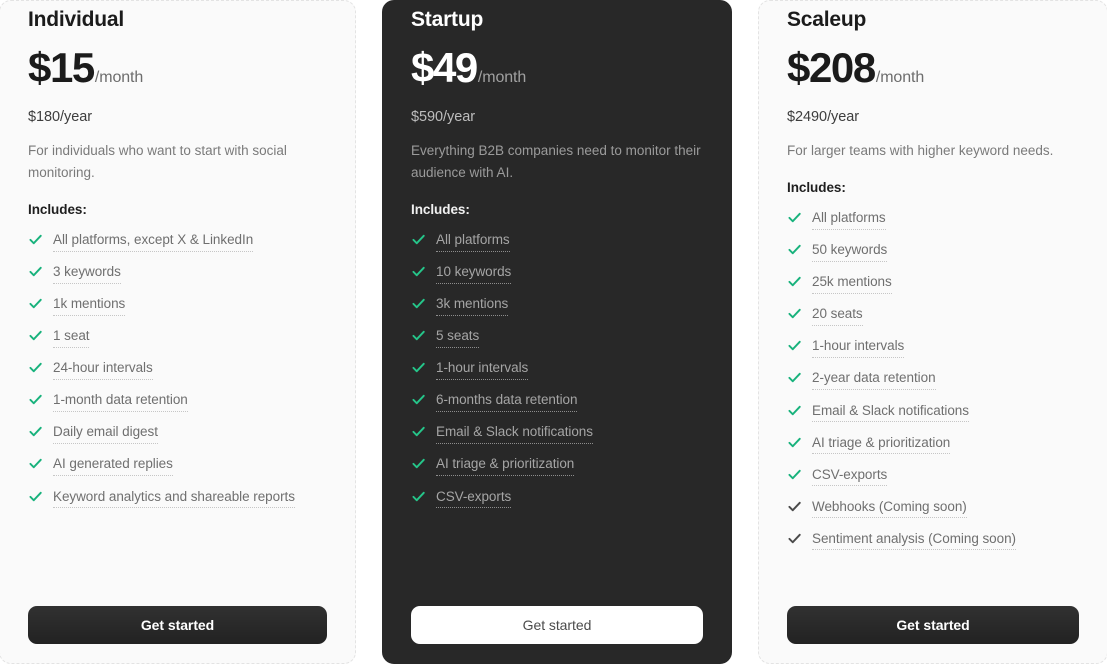 Image resolution: width=1107 pixels, height=664 pixels. Describe the element at coordinates (177, 369) in the screenshot. I see `feature-item: 24-hour intervals` at that location.